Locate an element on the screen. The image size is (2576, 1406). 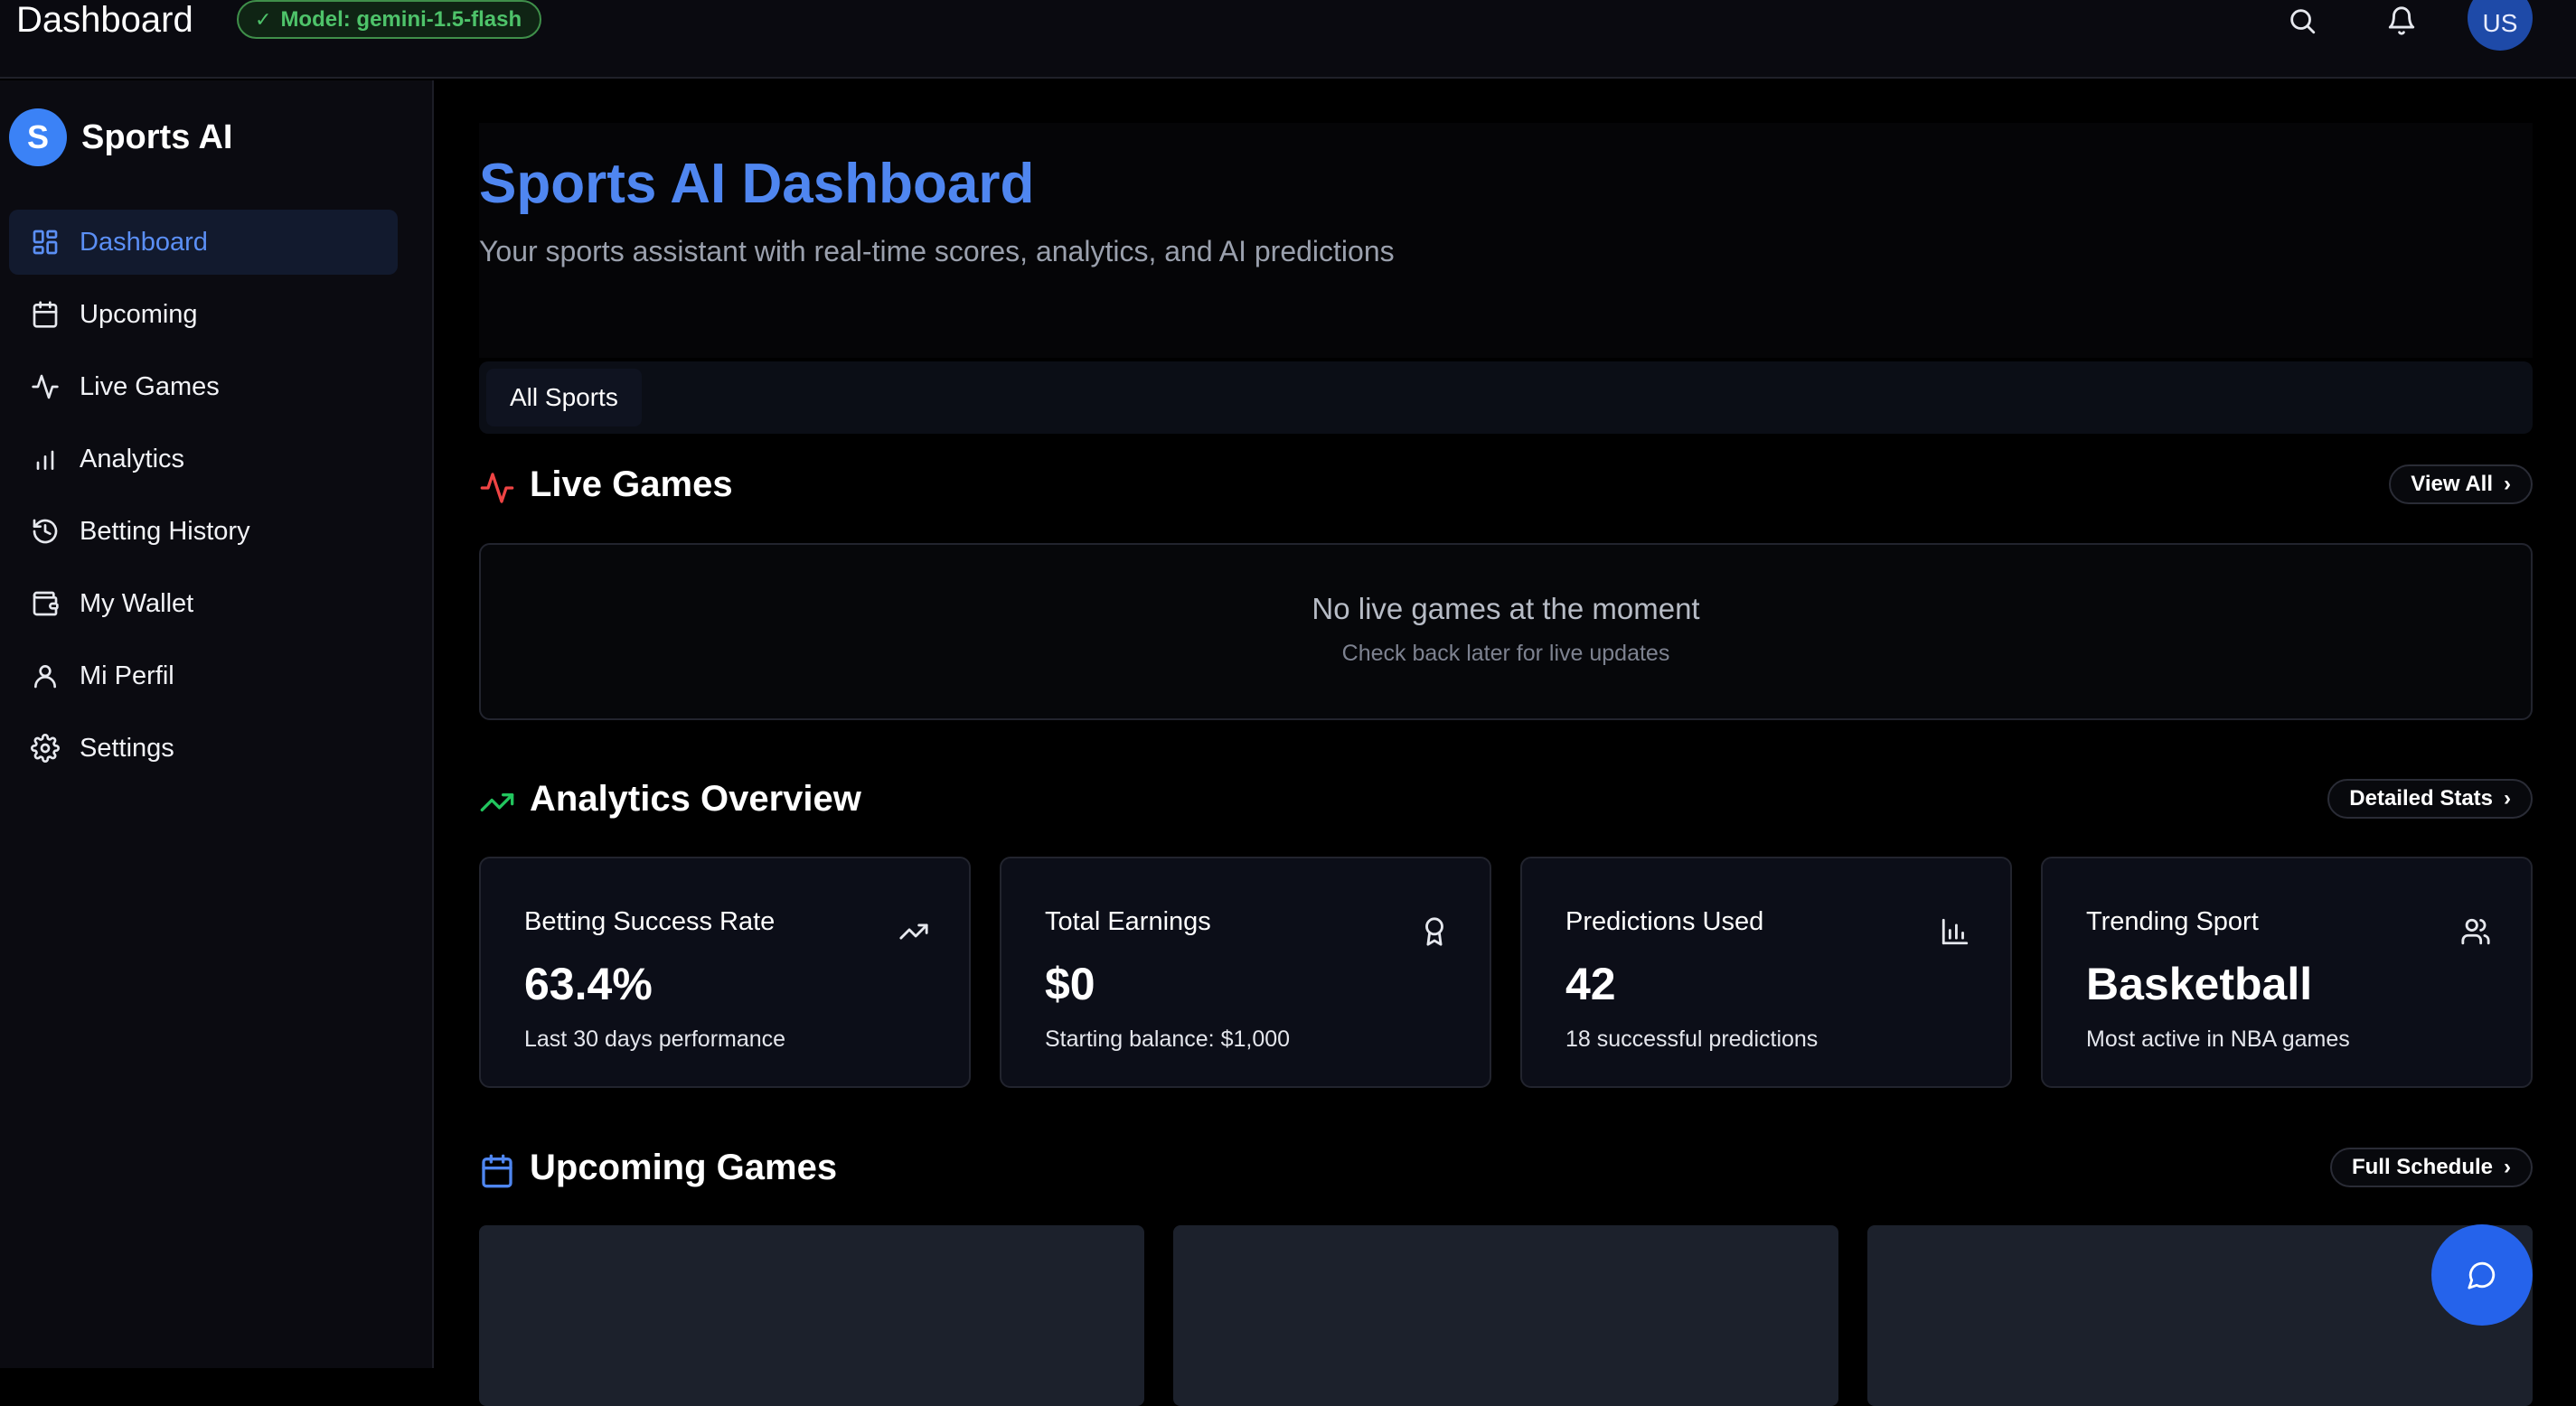
sidebar-item-dashboard: Dashboard is located at coordinates (204, 242).